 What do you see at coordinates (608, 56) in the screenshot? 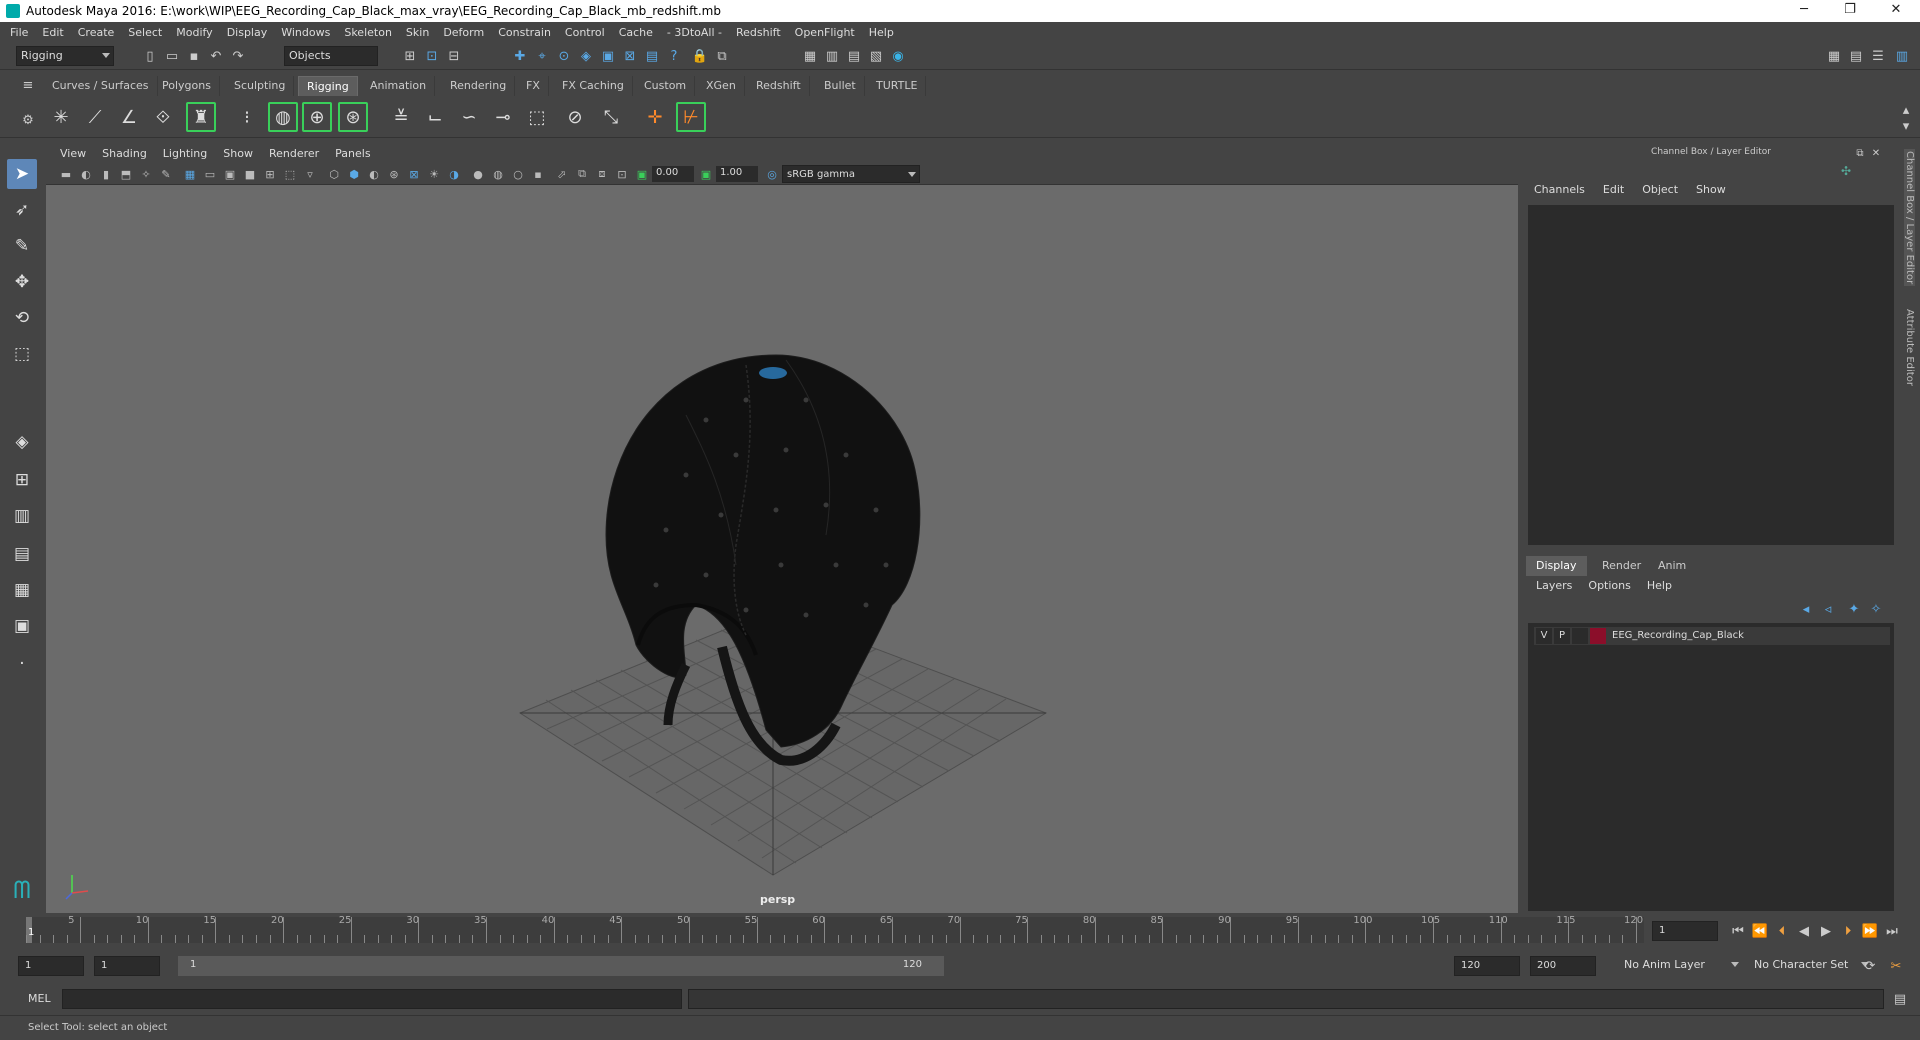
I see `snap-surface-icon: ▣` at bounding box center [608, 56].